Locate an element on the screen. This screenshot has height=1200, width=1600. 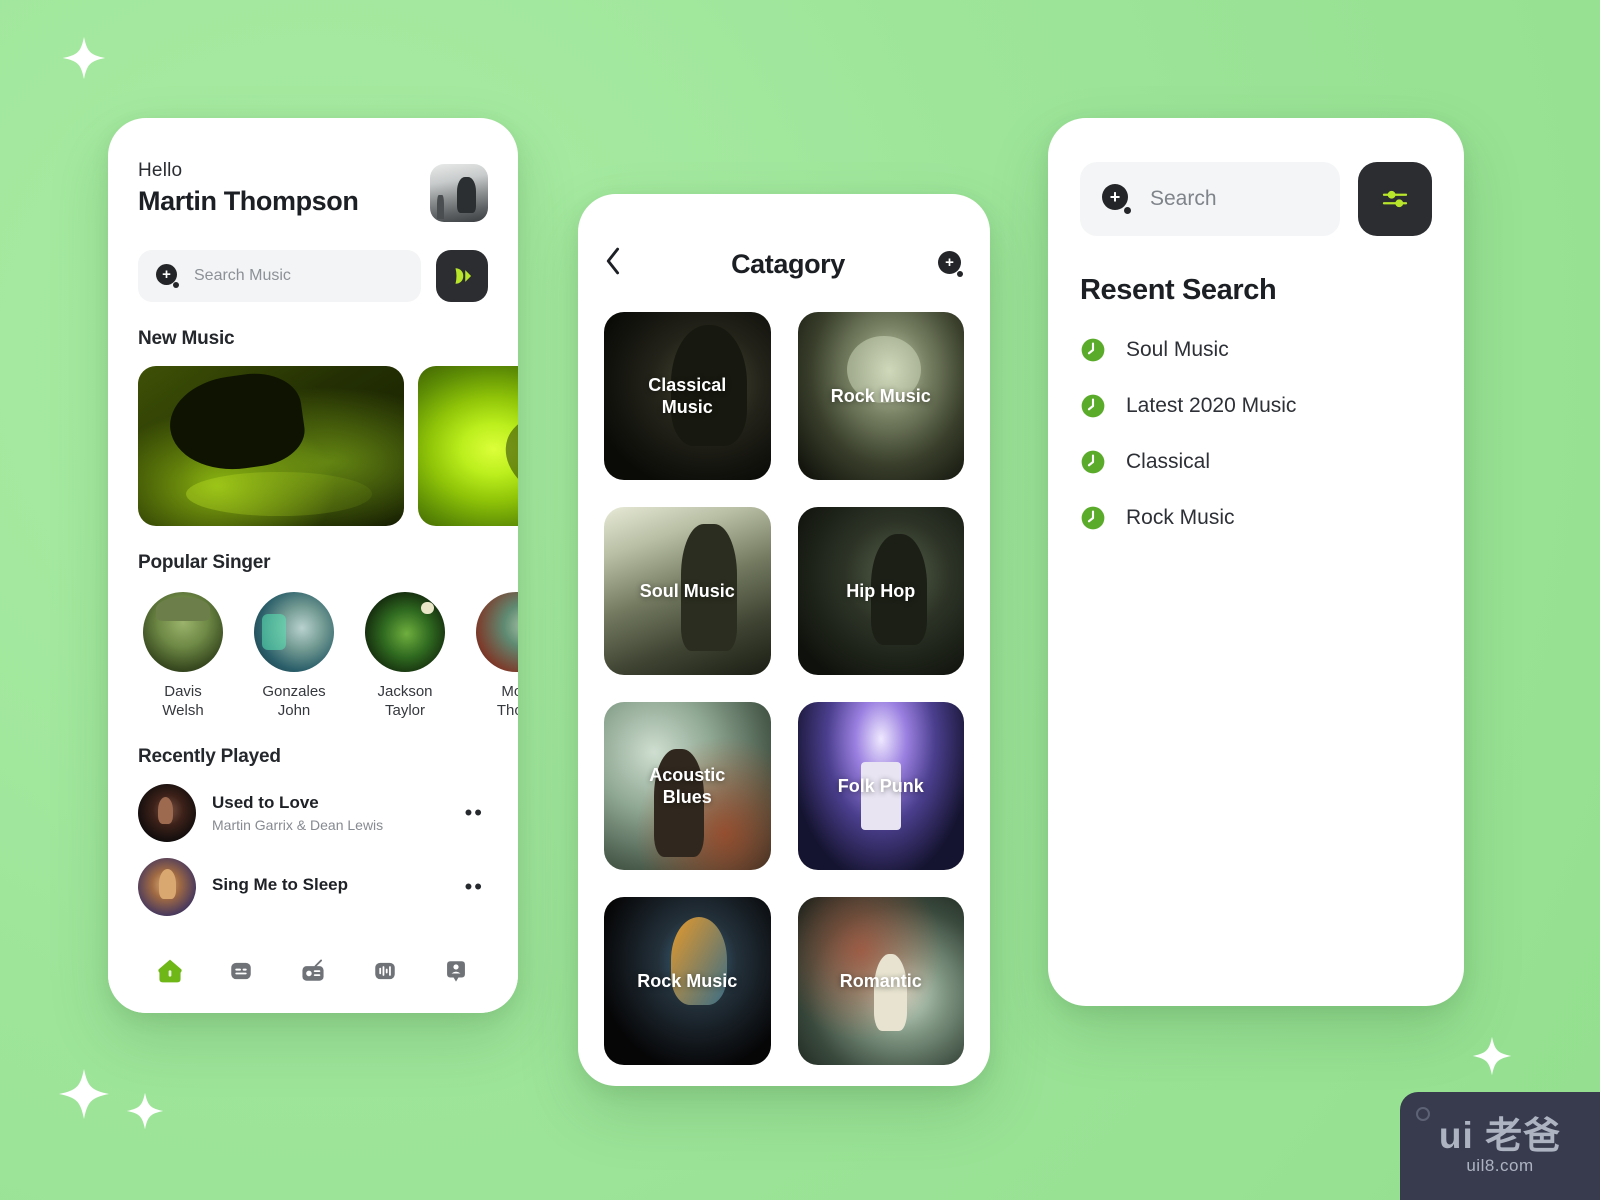
avatar is located at coordinates (459, 193).